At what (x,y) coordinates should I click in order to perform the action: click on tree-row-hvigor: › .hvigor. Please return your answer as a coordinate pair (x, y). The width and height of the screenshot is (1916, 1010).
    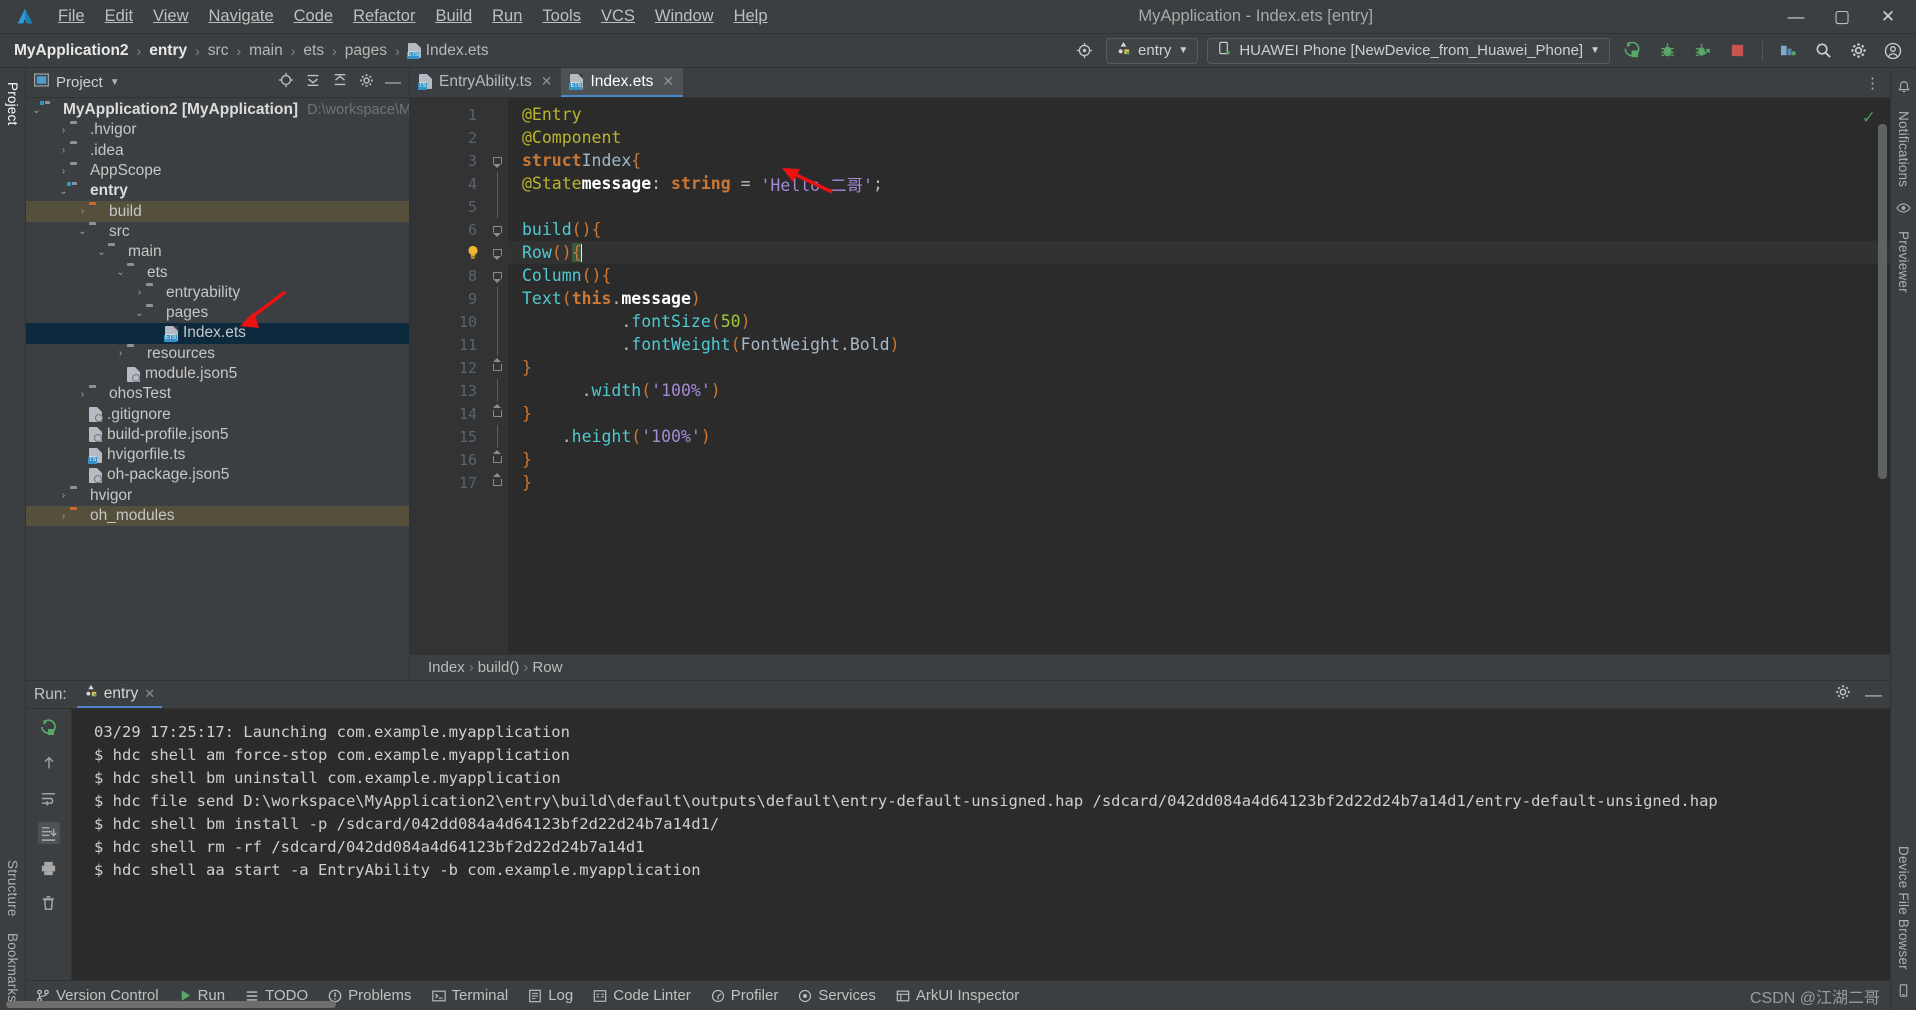
    Looking at the image, I should click on (217, 130).